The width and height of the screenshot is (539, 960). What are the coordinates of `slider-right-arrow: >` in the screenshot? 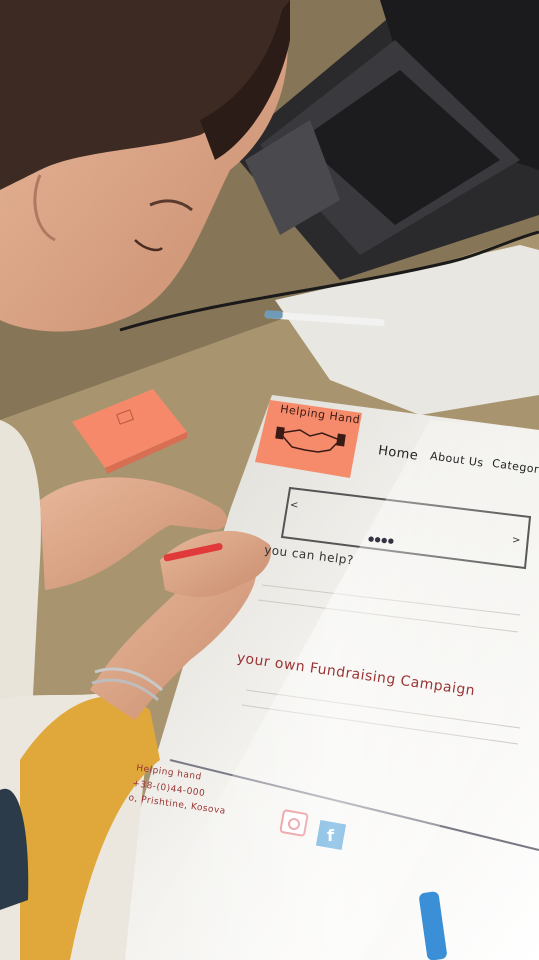 It's located at (516, 540).